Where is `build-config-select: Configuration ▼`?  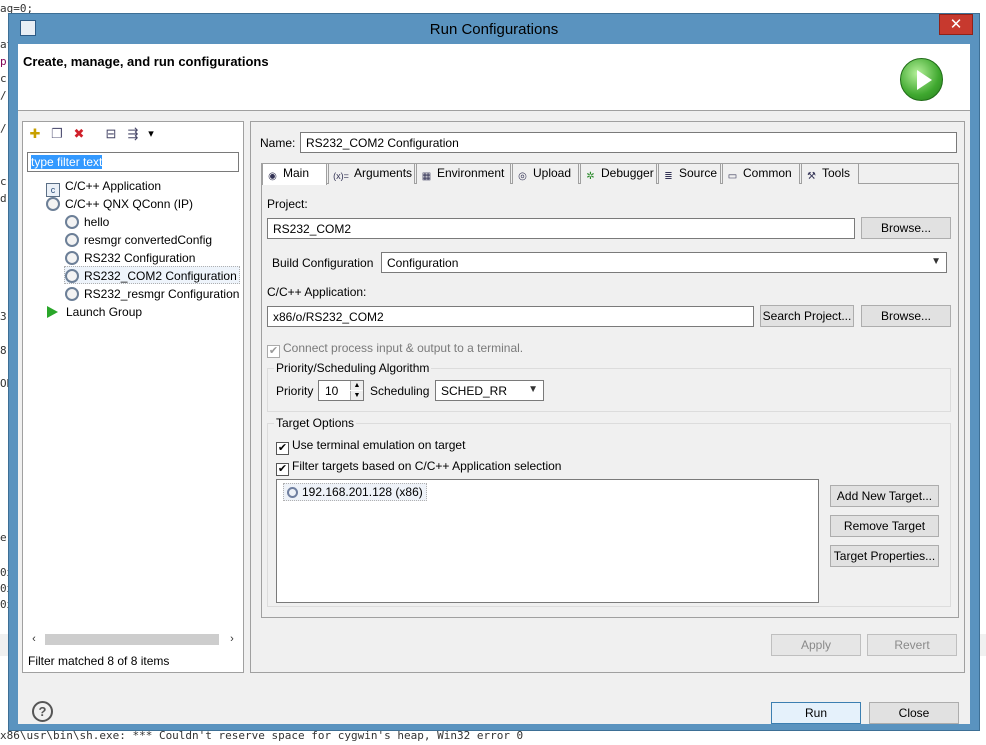
build-config-select: Configuration ▼ is located at coordinates (664, 262).